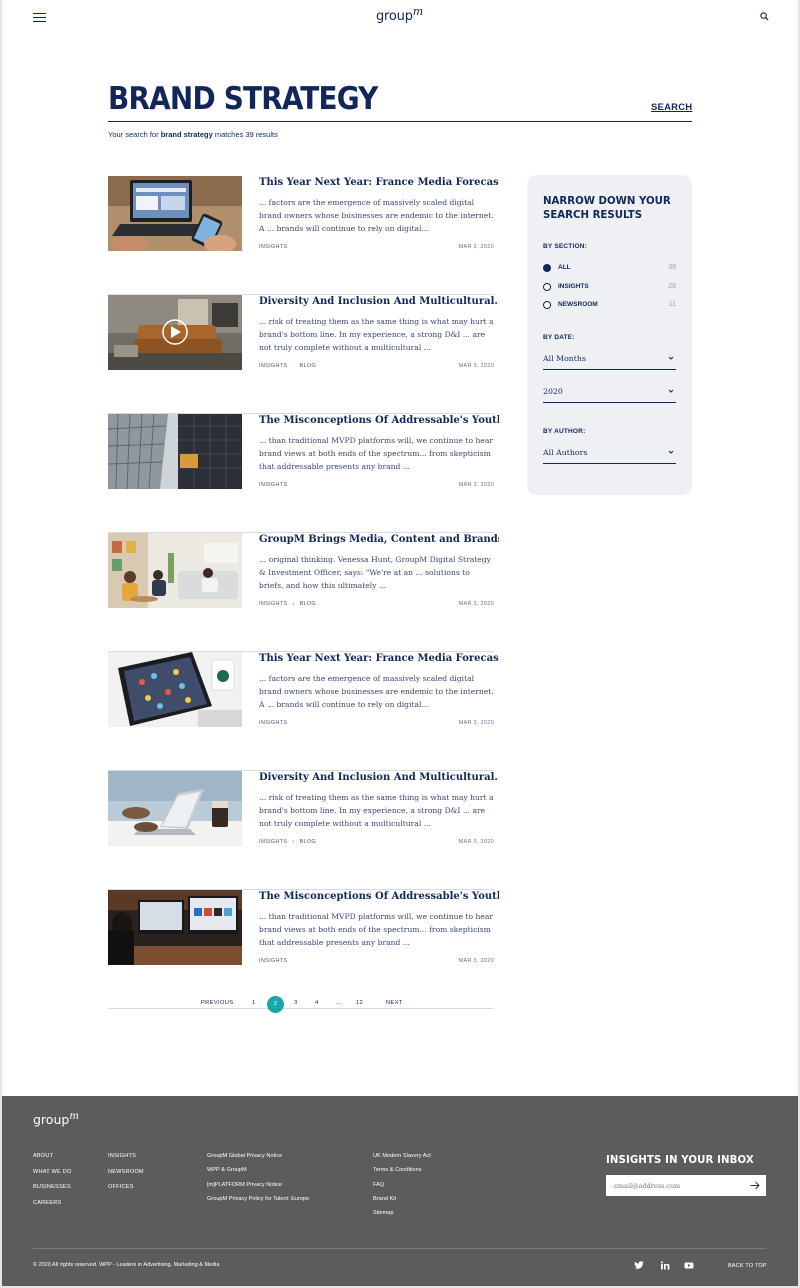 This screenshot has width=800, height=1288. What do you see at coordinates (402, 1199) in the screenshot?
I see `footer-link: Brand Kit` at bounding box center [402, 1199].